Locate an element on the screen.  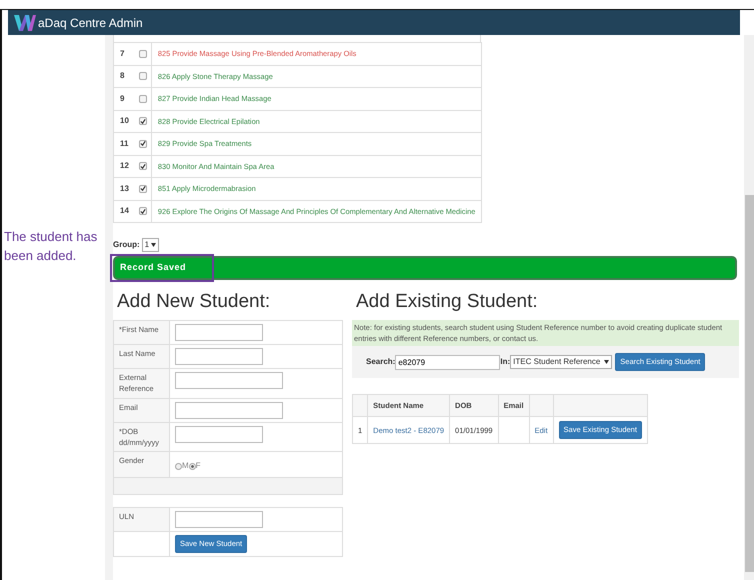
radio-label: M is located at coordinates (185, 466).